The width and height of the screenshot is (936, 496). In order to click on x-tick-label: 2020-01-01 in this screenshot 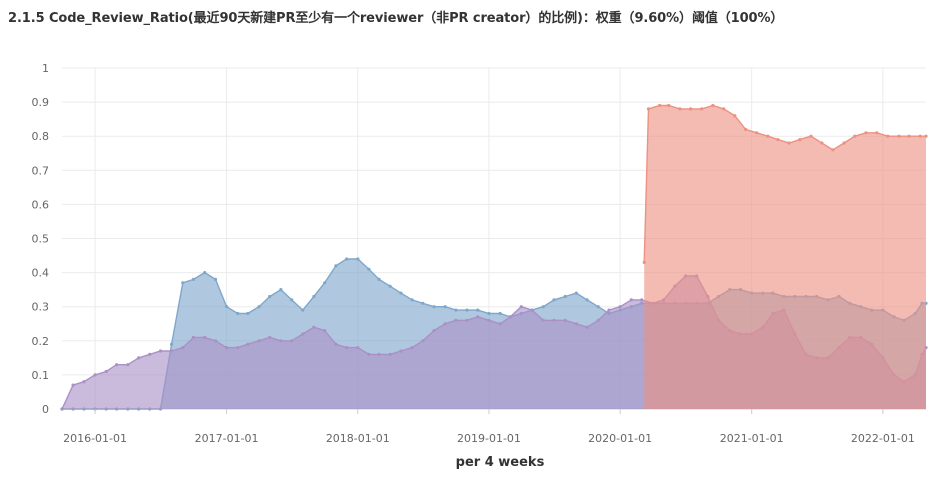, I will do `click(620, 438)`.